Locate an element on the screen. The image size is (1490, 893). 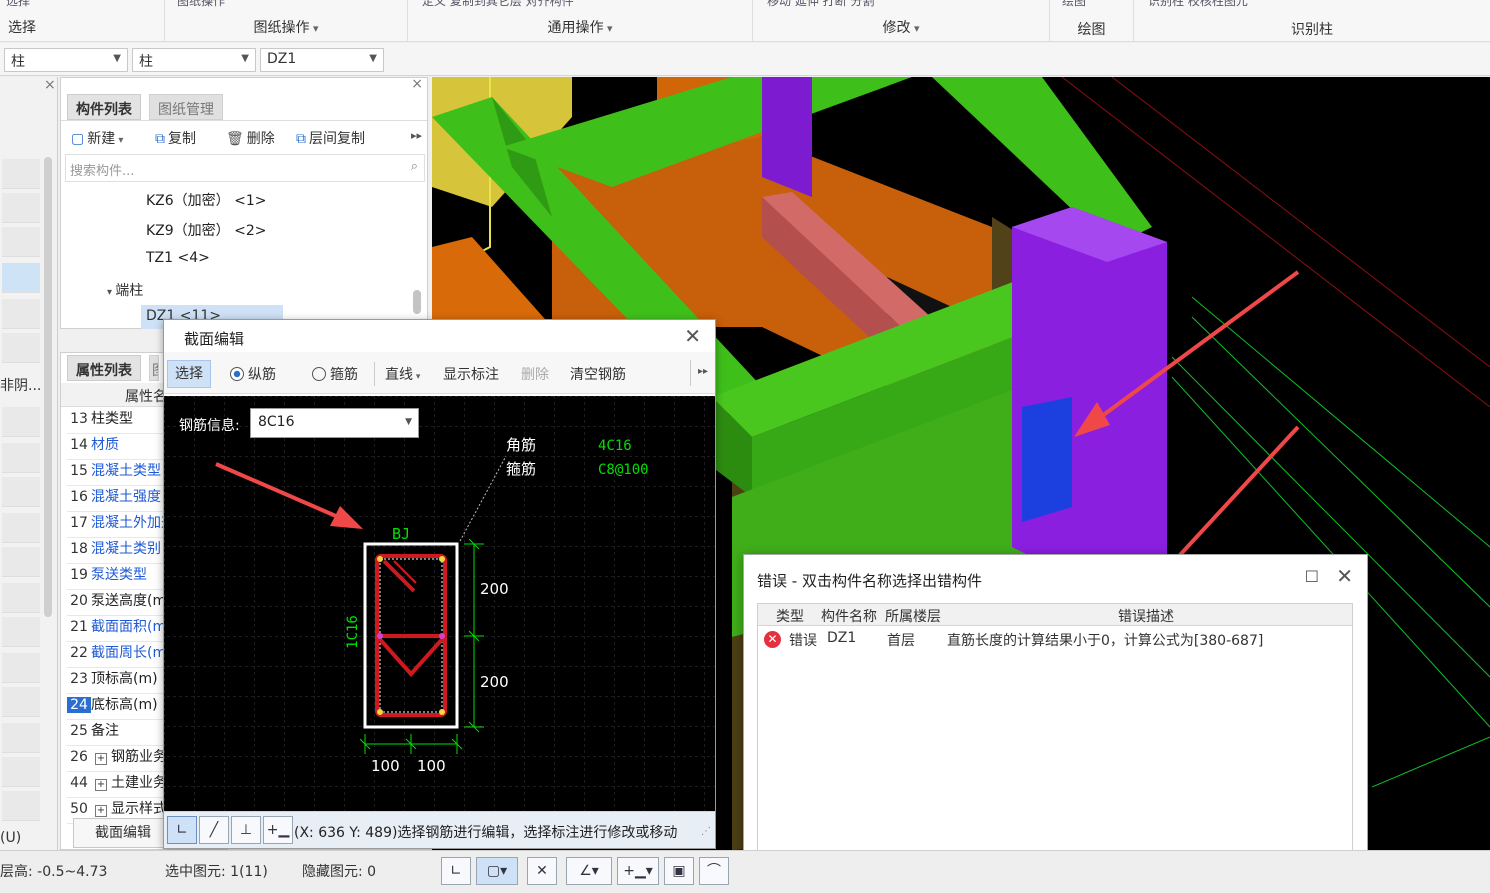
ribbon-group-modify: 移动 延伸 打断 分割 修改 is located at coordinates (901, 21).